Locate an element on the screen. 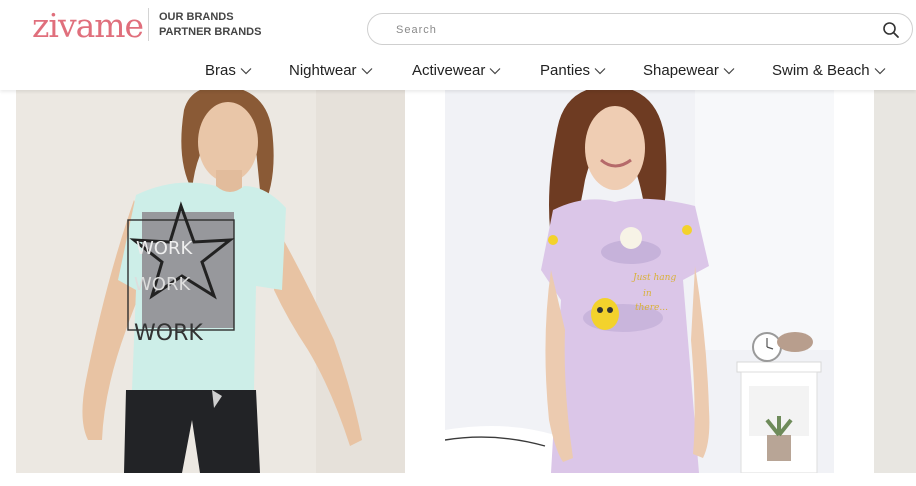 The image size is (916, 486). nav-item-swim-beach: Swim & Beach is located at coordinates (829, 70).